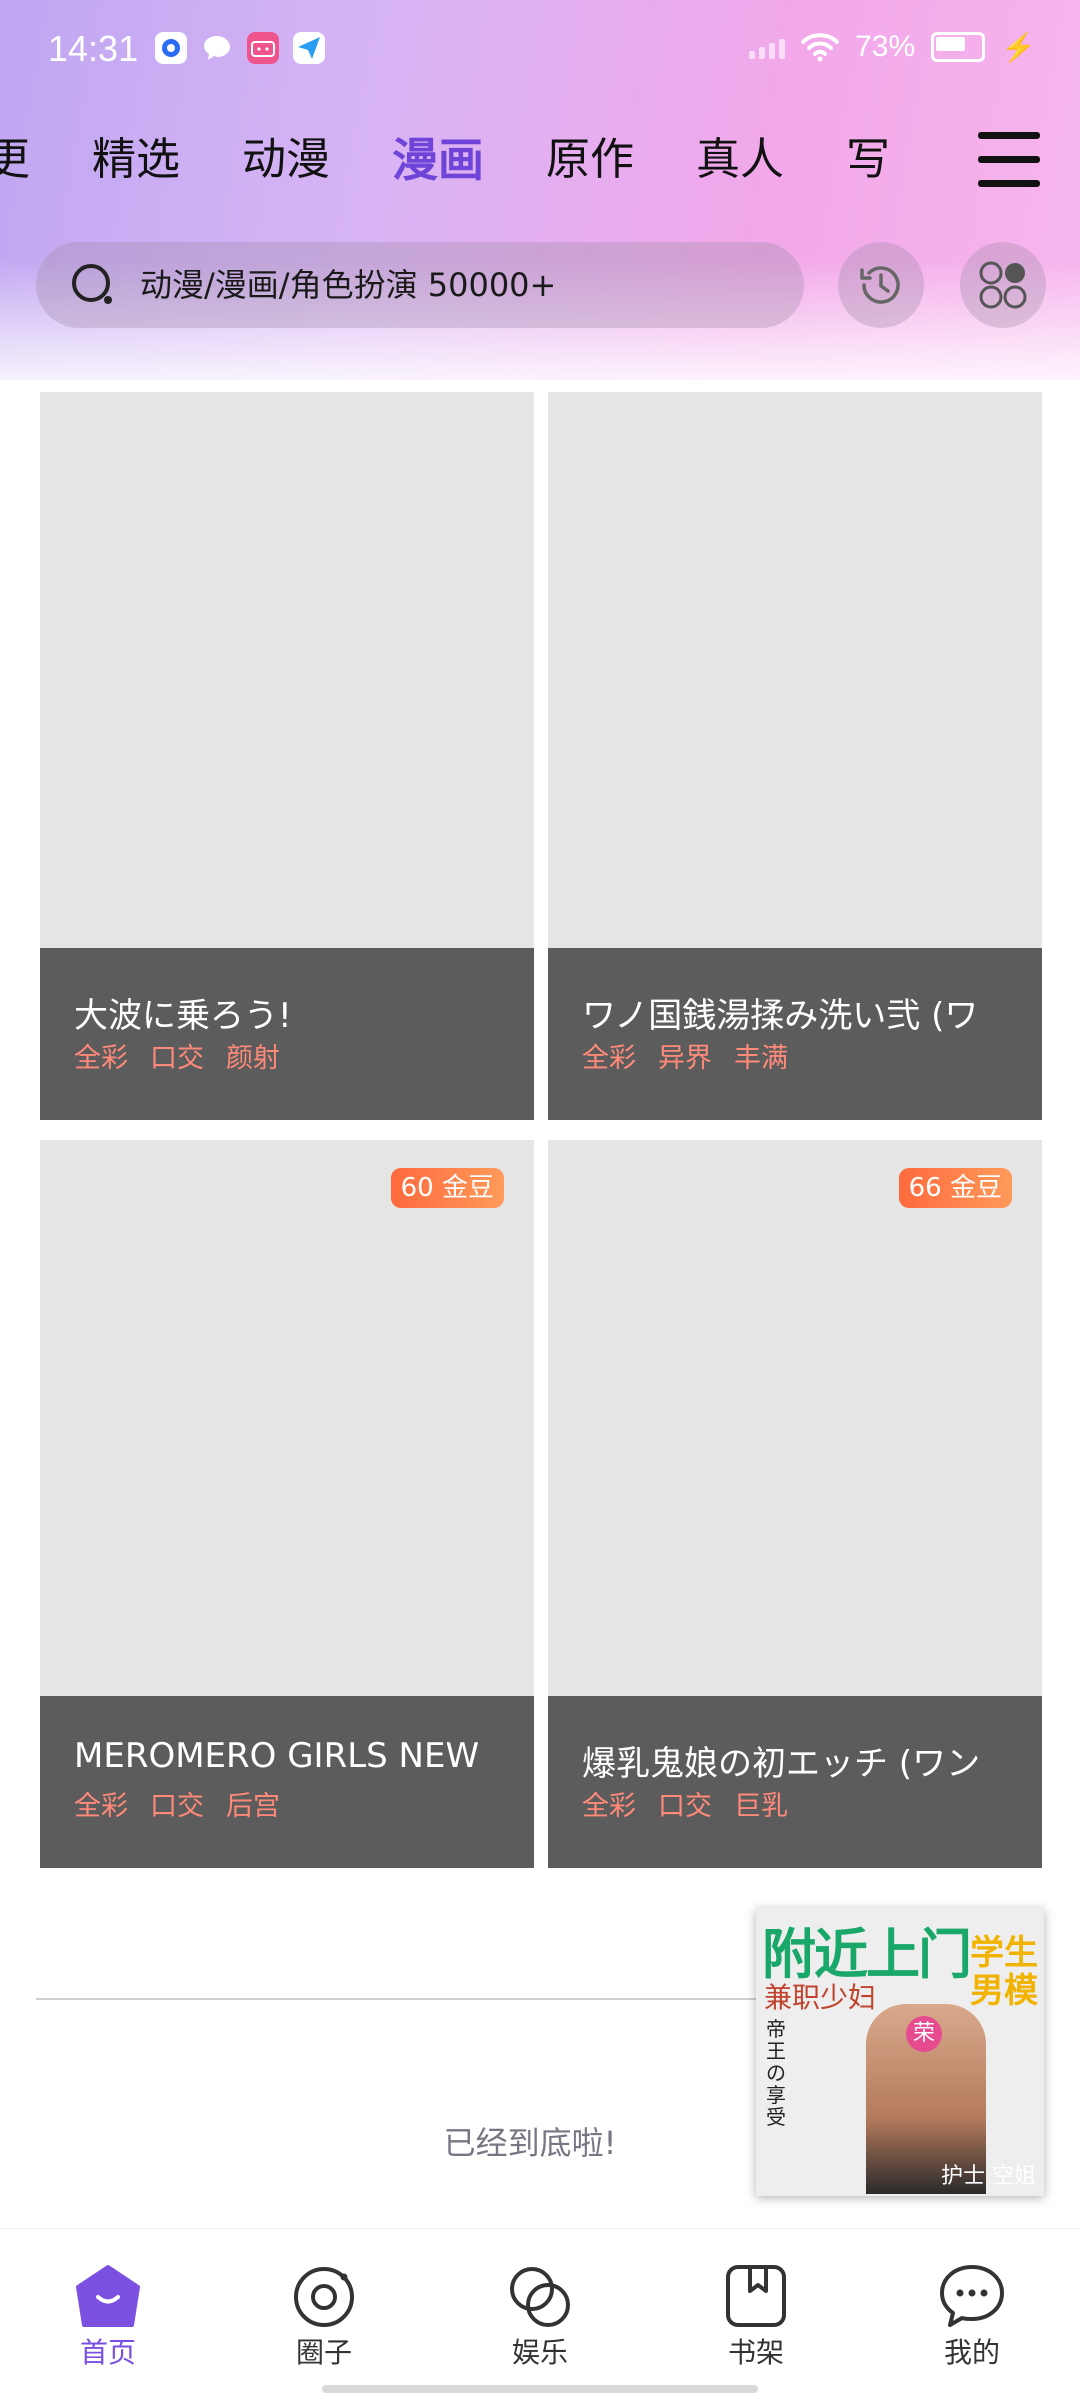  I want to click on bottom-navigation: 首页 圈子 娱乐 书架 我的, so click(540, 2314).